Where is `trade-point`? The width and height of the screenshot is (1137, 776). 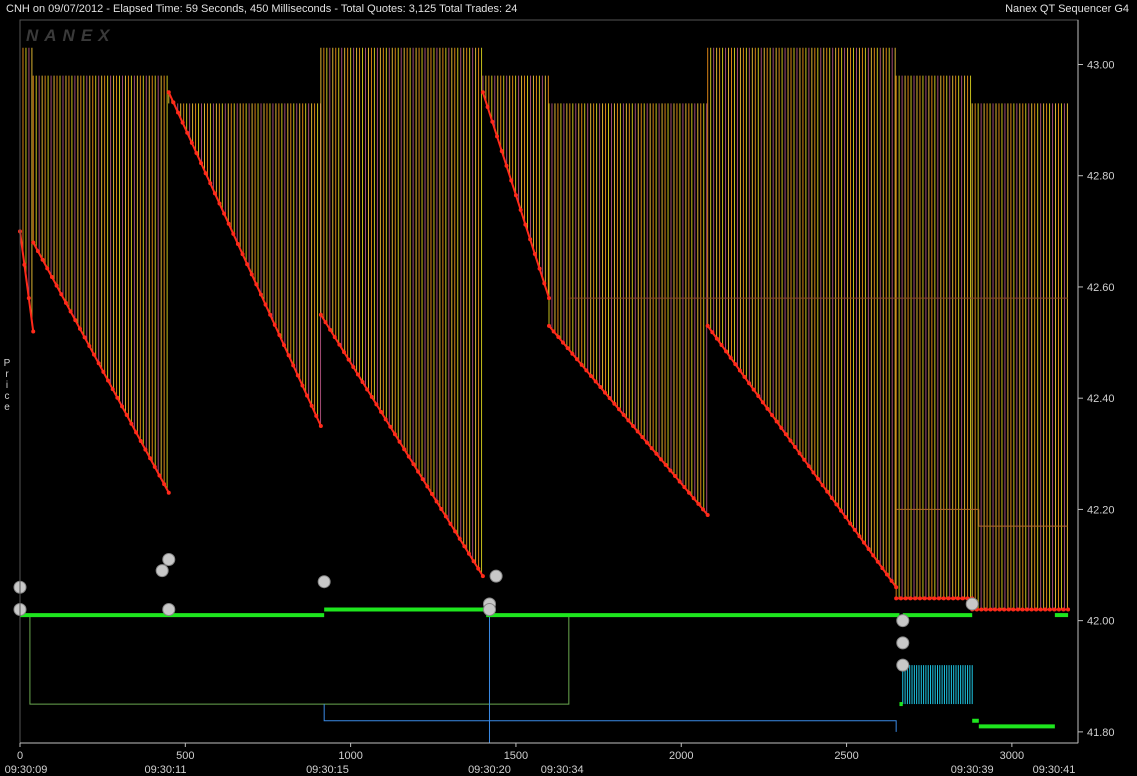
trade-point is located at coordinates (324, 582).